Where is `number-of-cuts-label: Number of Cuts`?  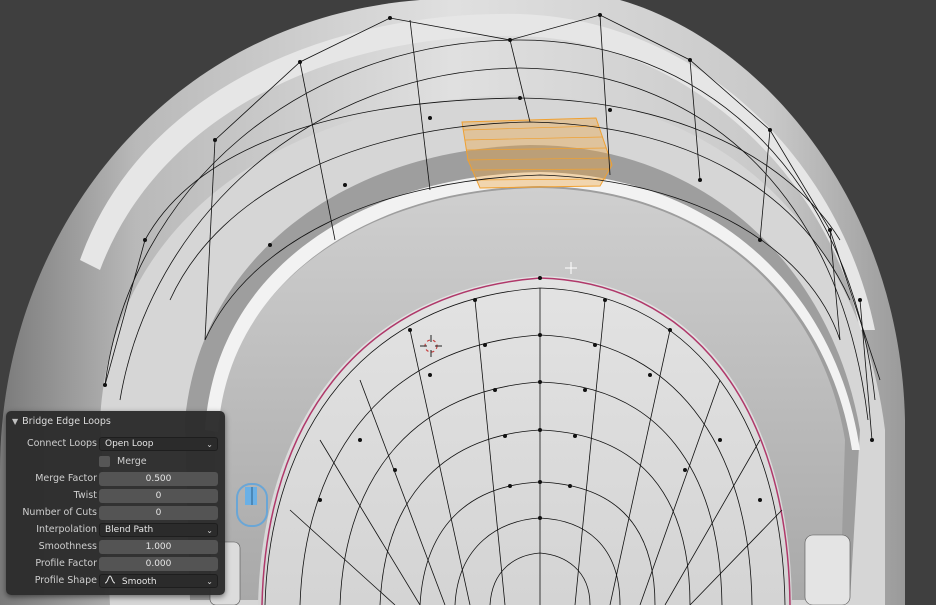 number-of-cuts-label: Number of Cuts is located at coordinates (59, 512).